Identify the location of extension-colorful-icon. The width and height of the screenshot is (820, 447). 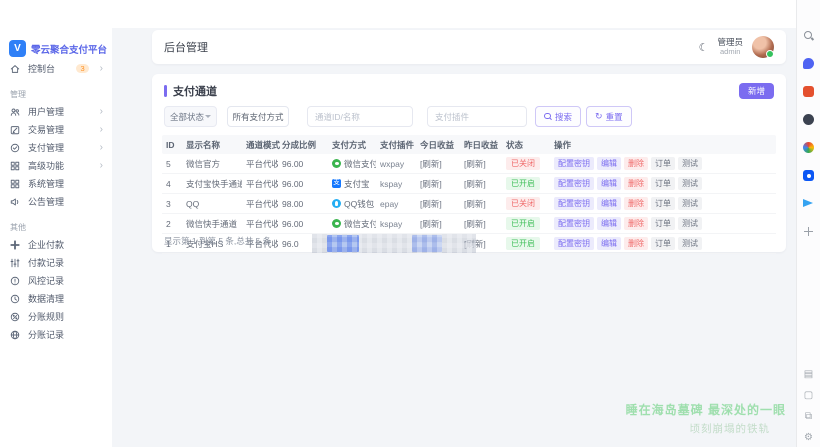
(808, 147).